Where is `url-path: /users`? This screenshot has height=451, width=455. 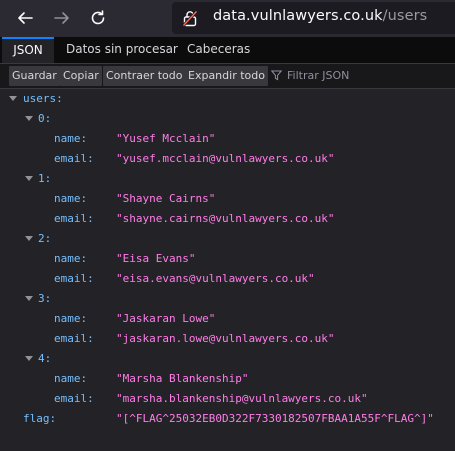 url-path: /users is located at coordinates (405, 16).